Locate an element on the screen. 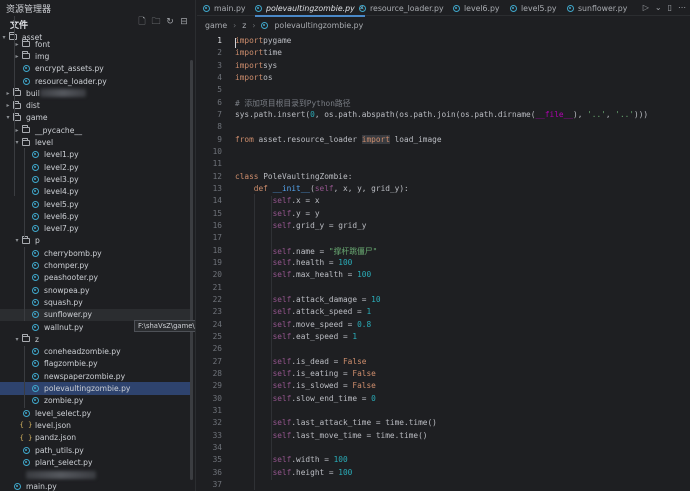 This screenshot has width=690, height=491. code-token: .height = is located at coordinates (315, 472).